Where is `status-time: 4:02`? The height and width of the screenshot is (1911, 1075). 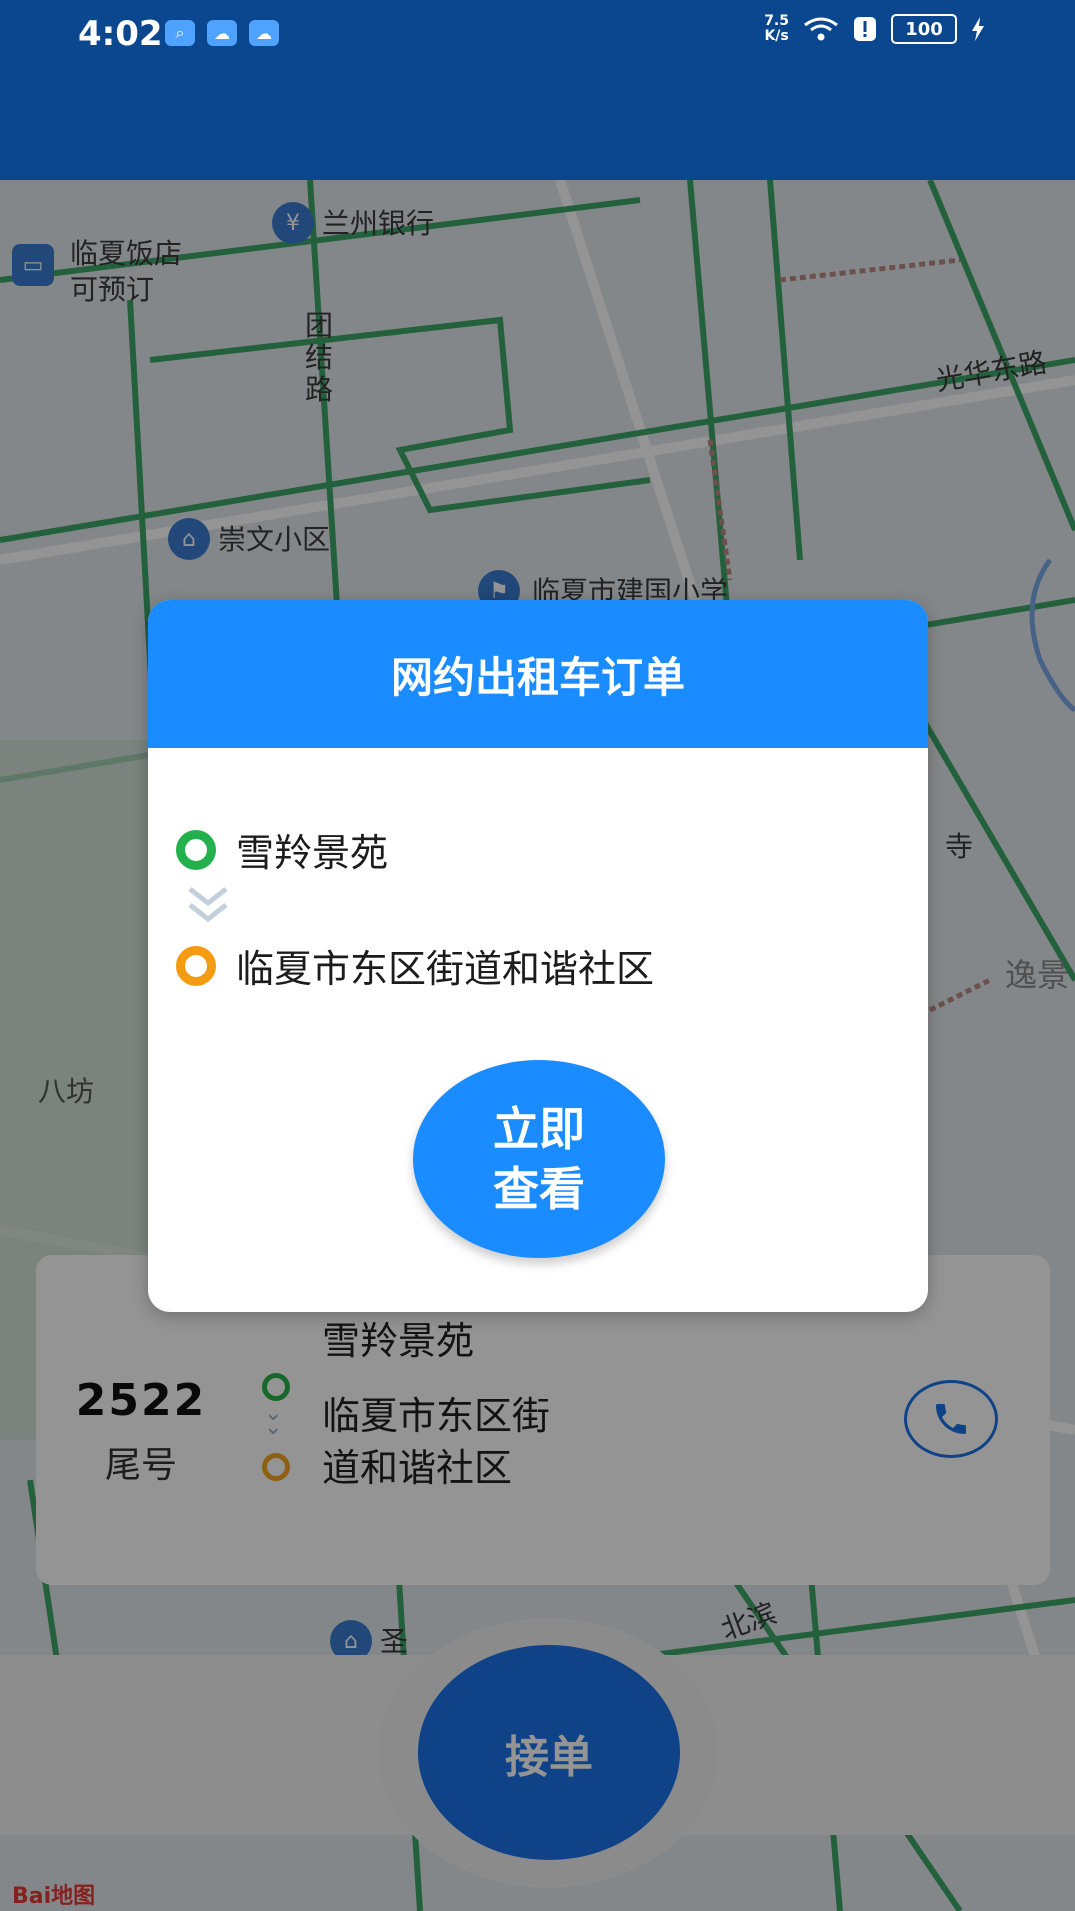 status-time: 4:02 is located at coordinates (120, 34).